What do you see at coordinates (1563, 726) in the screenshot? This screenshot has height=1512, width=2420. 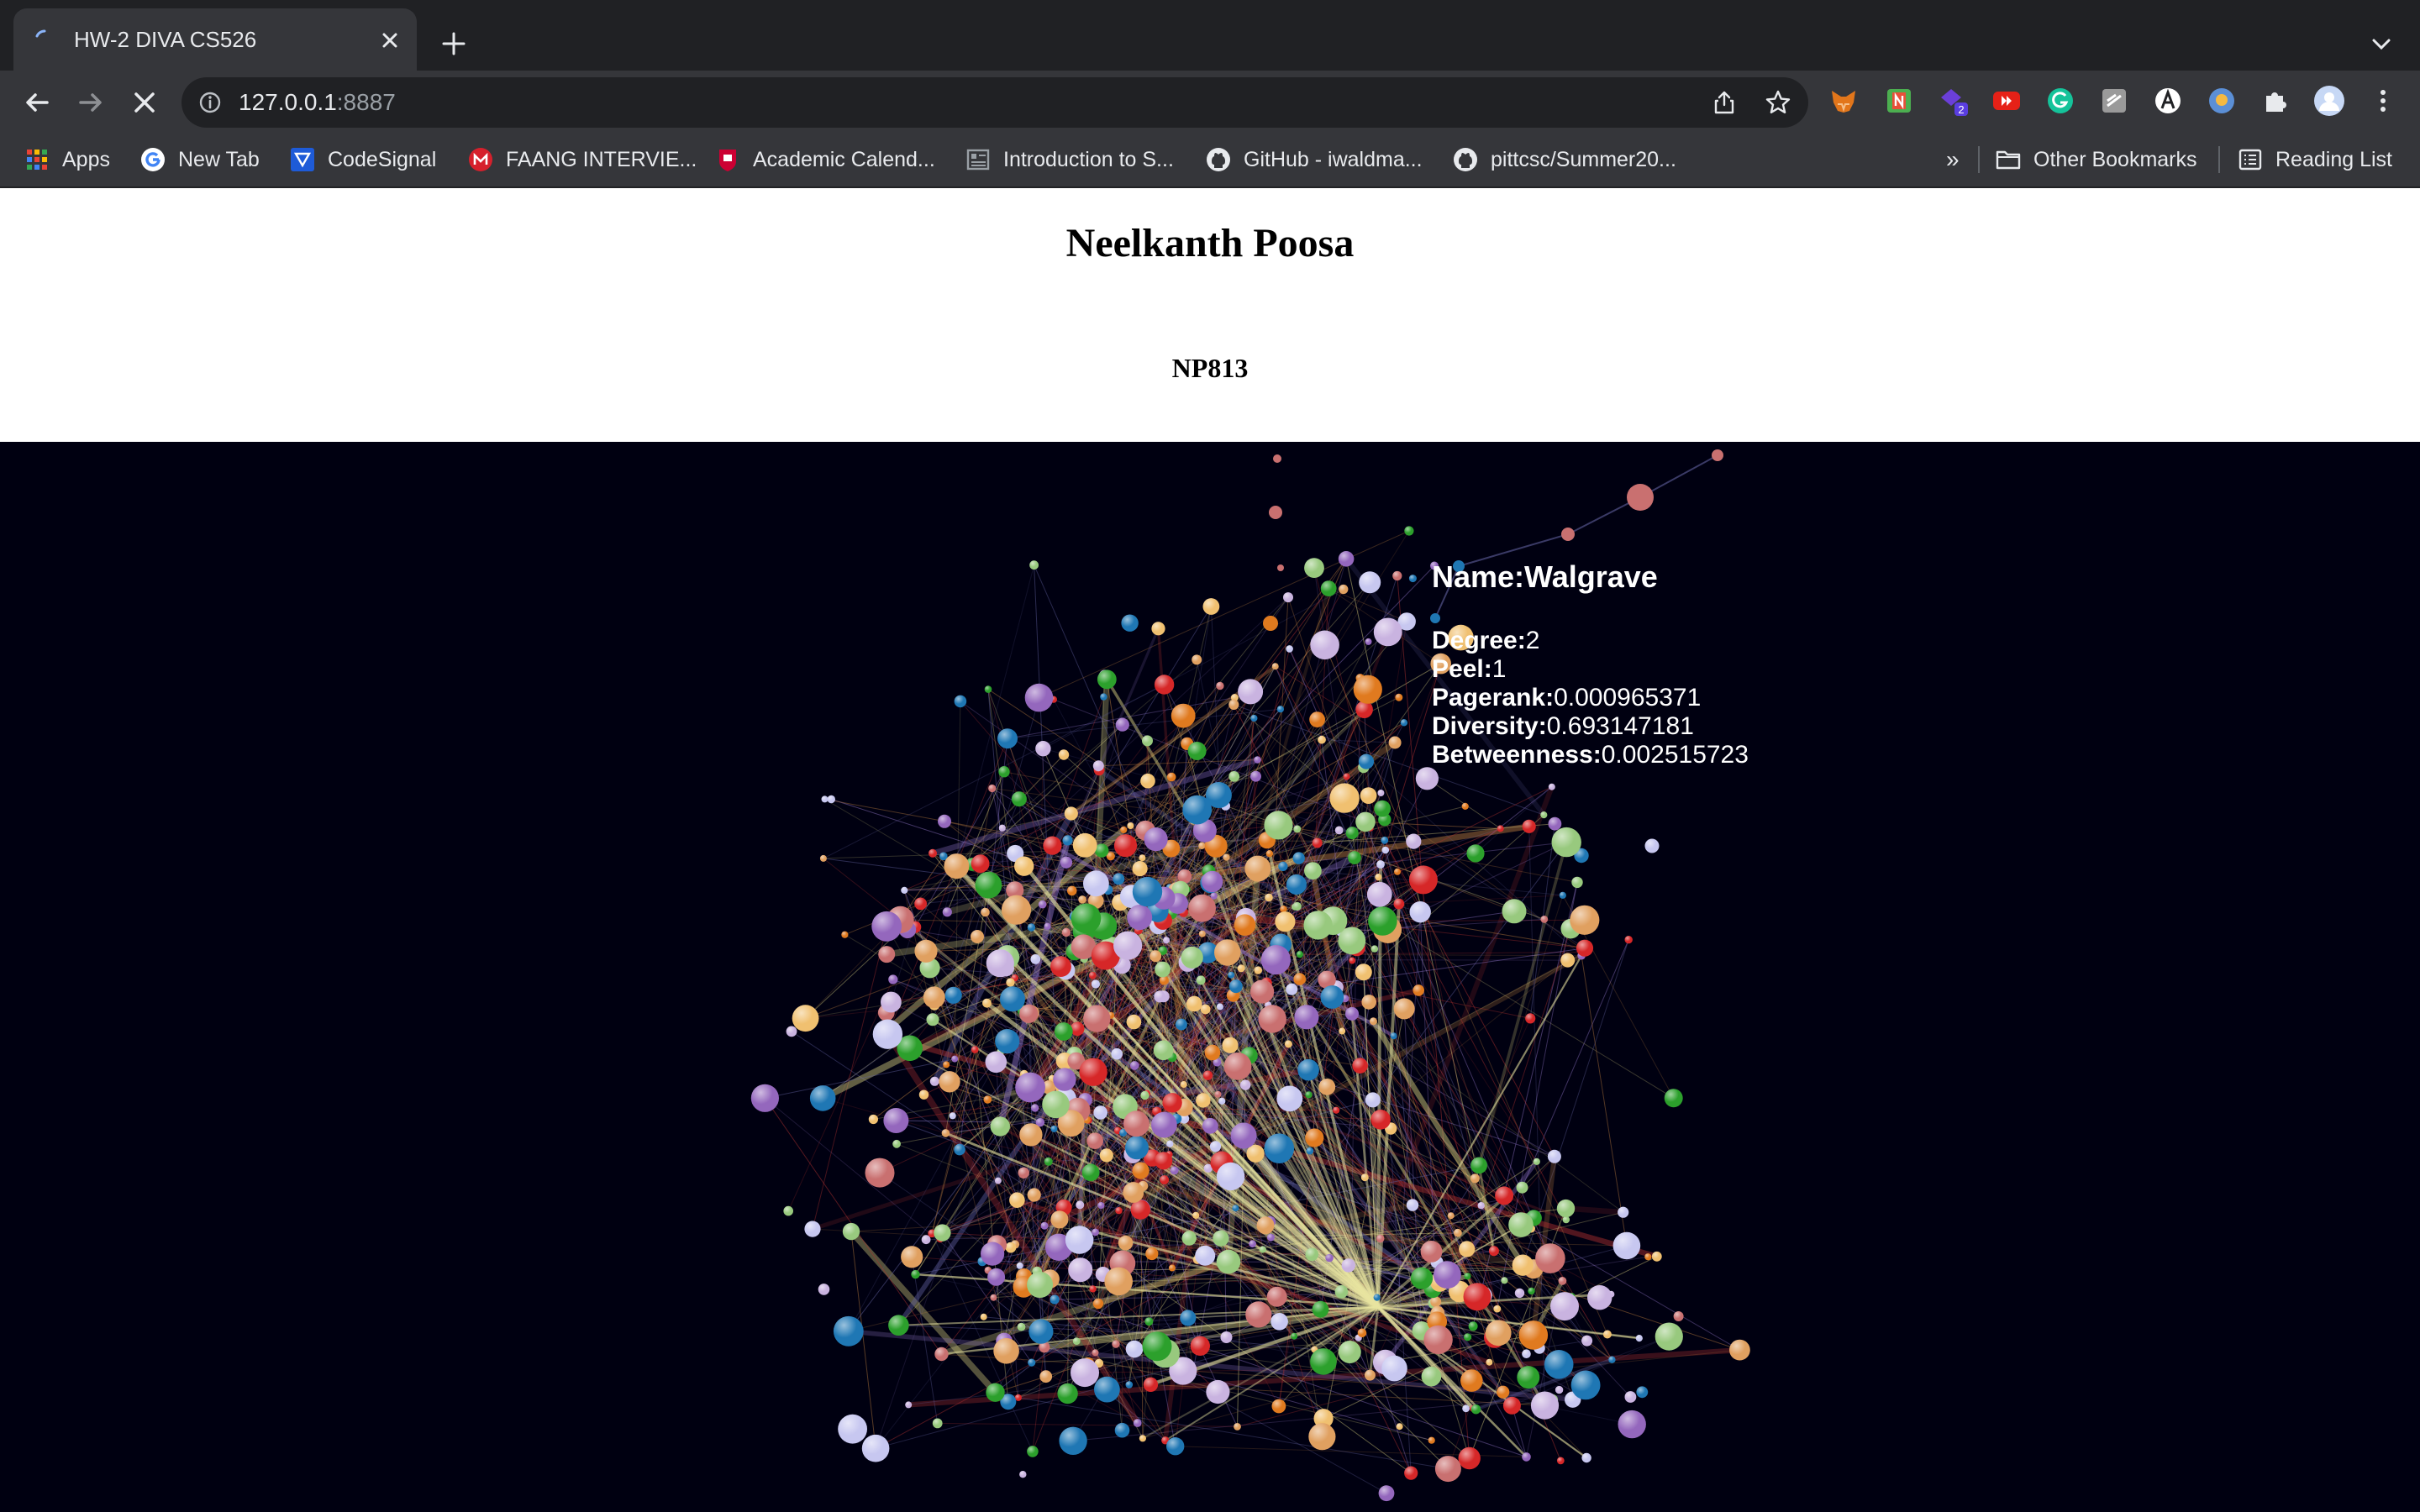 I see `tooltip-diversity: Diversity:0.693147181` at bounding box center [1563, 726].